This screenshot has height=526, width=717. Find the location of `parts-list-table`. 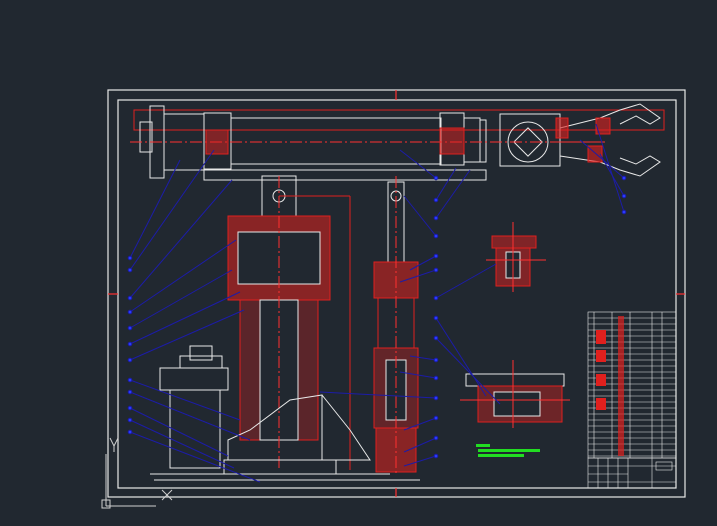

parts-list-table is located at coordinates (632, 385).